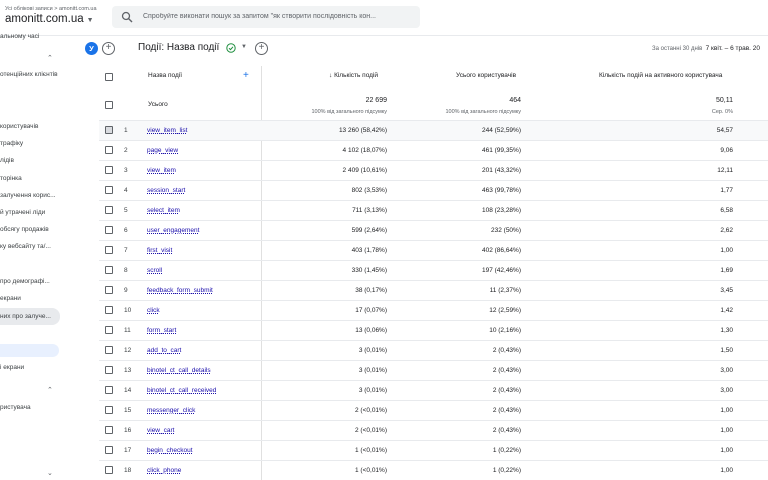 This screenshot has height=480, width=768. What do you see at coordinates (109, 77) in the screenshot?
I see `select-all-checkbox` at bounding box center [109, 77].